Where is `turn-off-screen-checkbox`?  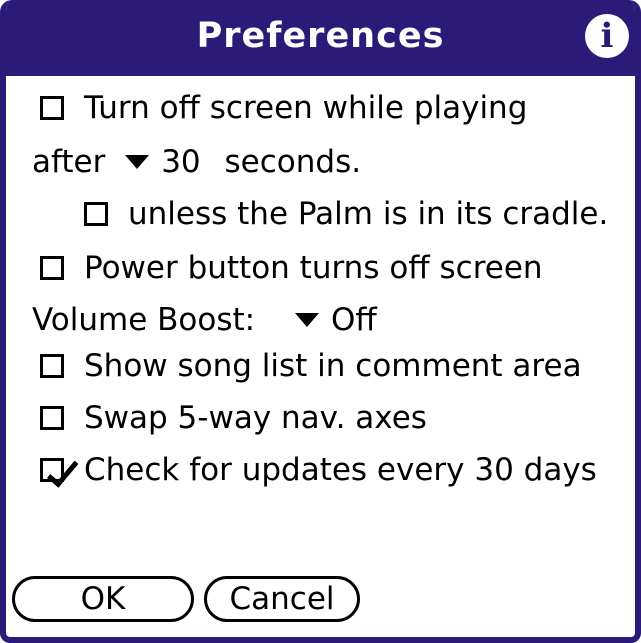
turn-off-screen-checkbox is located at coordinates (52, 107).